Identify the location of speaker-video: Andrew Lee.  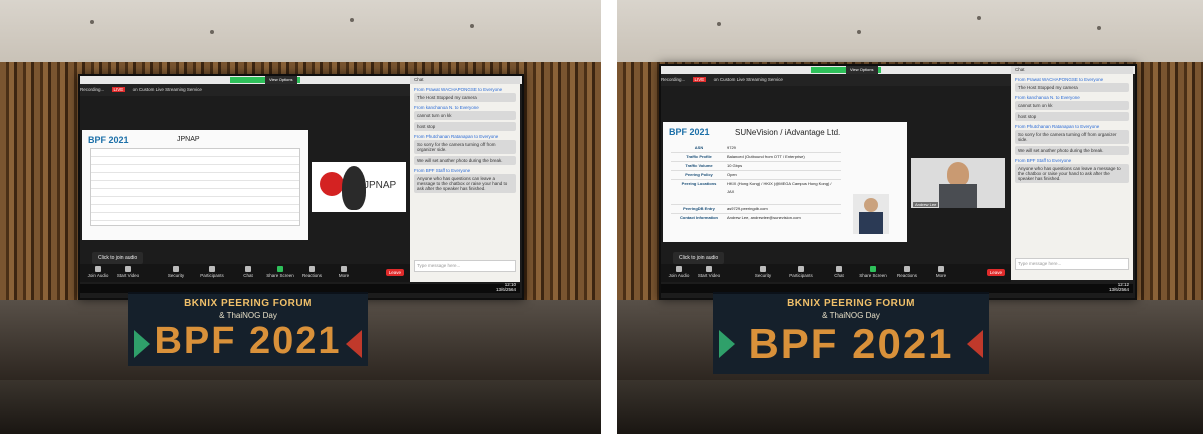
(958, 183).